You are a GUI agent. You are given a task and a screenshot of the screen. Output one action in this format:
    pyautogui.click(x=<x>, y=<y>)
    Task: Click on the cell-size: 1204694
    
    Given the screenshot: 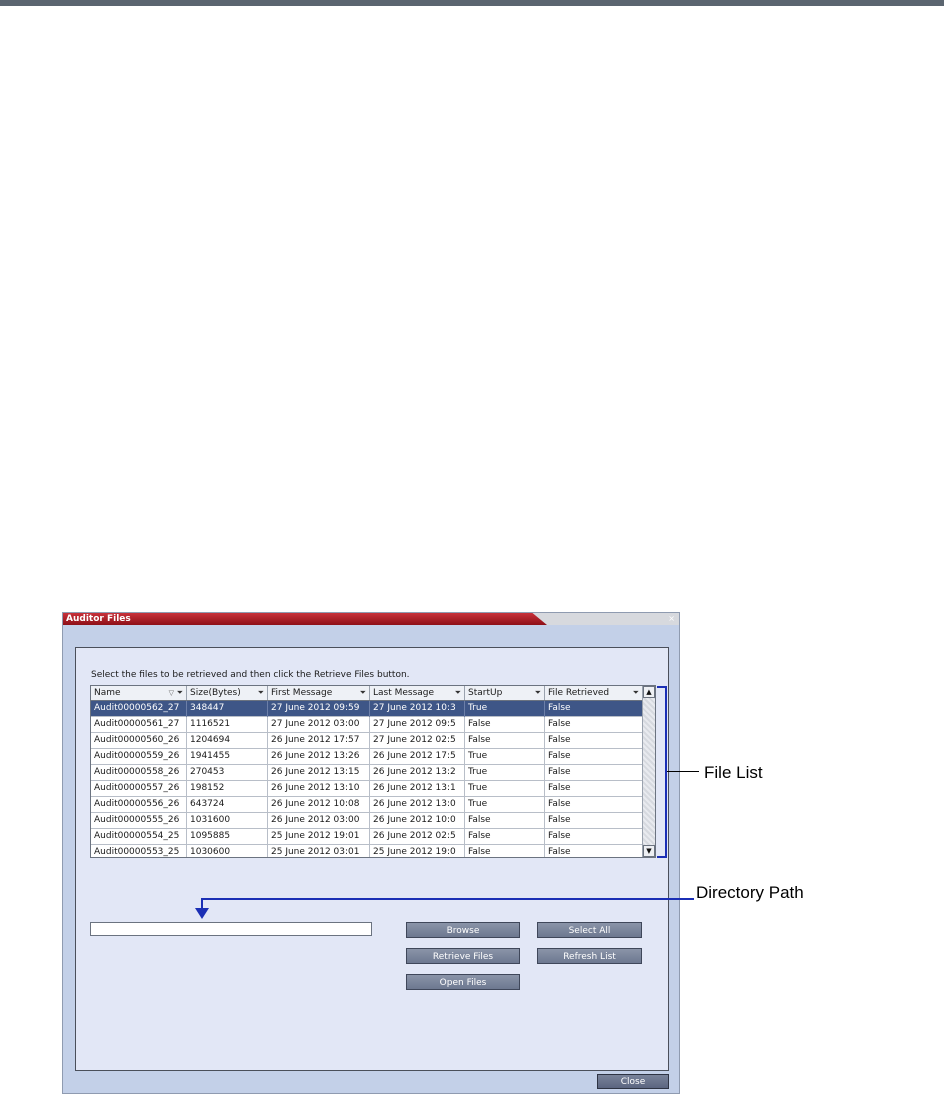 What is the action you would take?
    pyautogui.click(x=227, y=741)
    